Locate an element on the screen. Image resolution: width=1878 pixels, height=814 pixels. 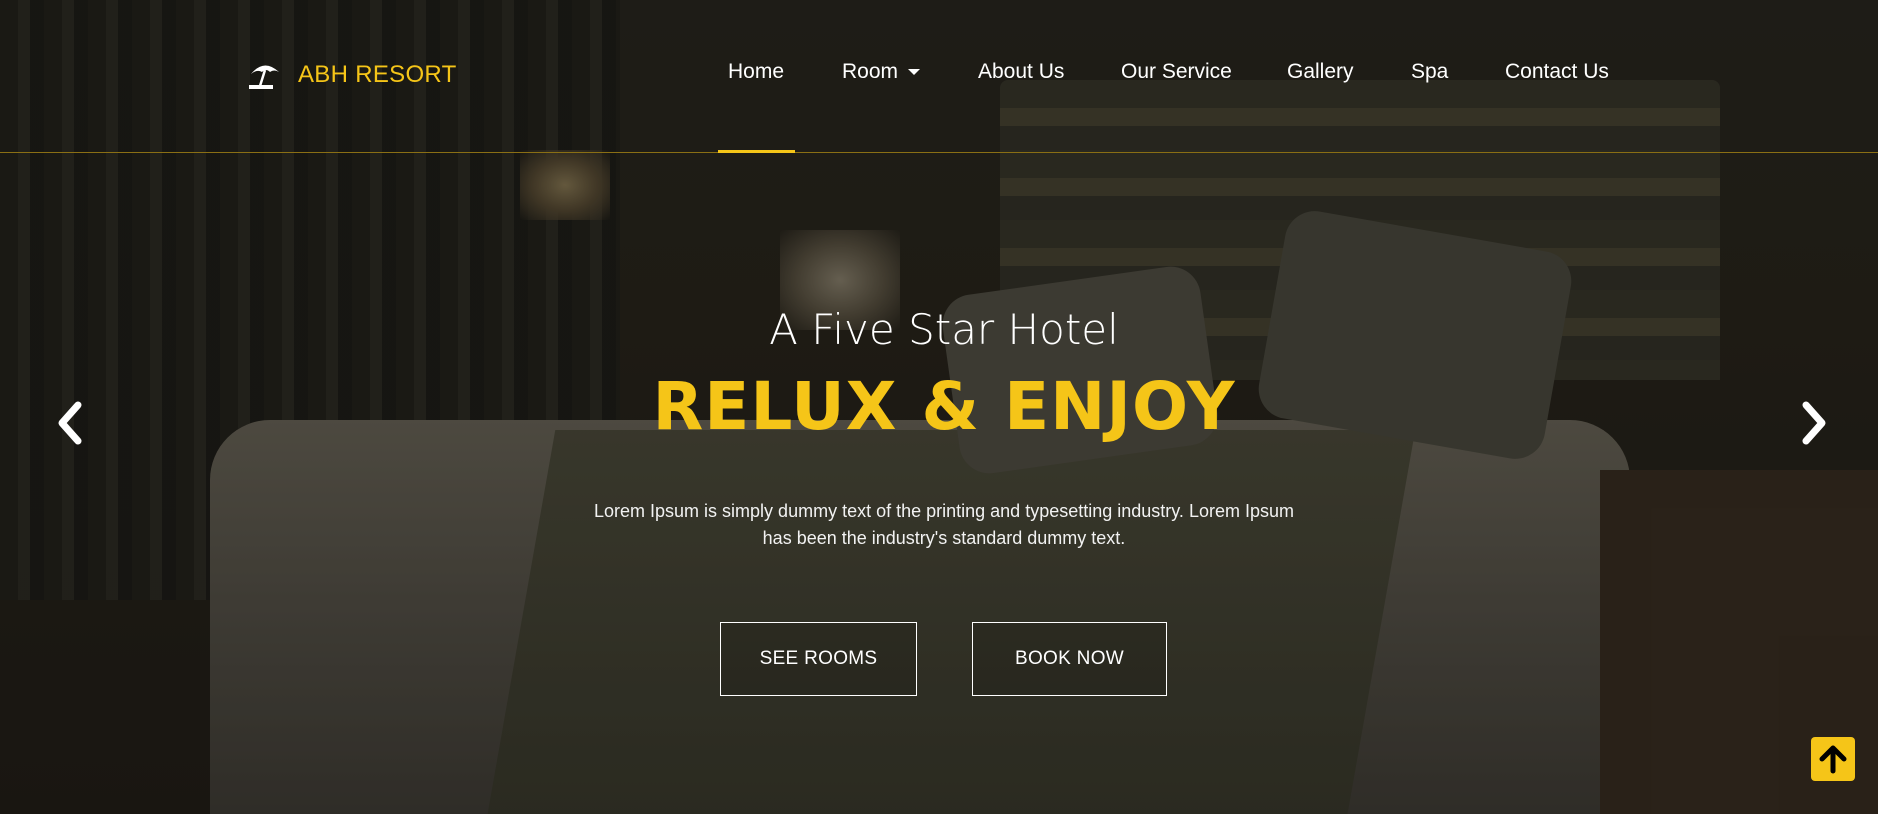
carousel-prev-button is located at coordinates (73, 425).